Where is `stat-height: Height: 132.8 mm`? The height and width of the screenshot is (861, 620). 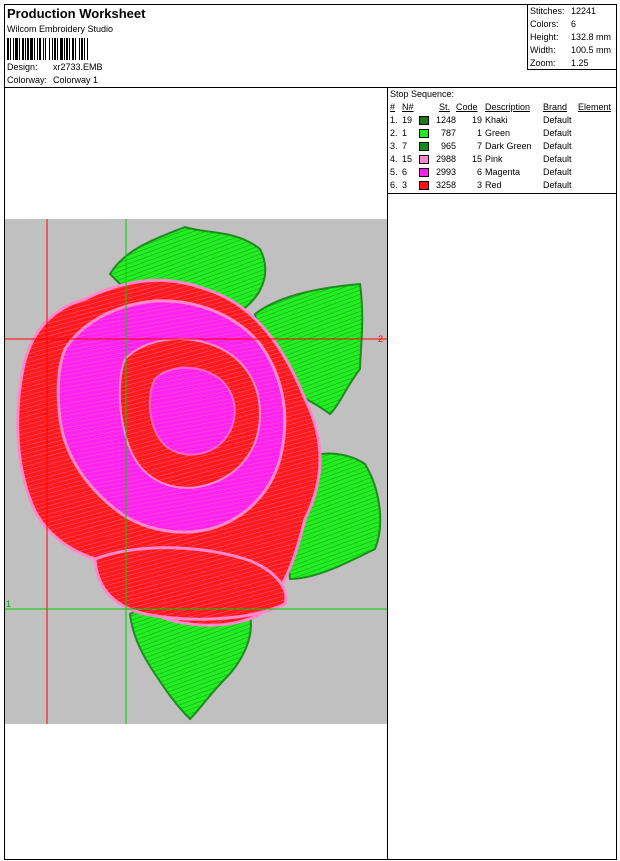 stat-height: Height: 132.8 mm is located at coordinates (570, 37).